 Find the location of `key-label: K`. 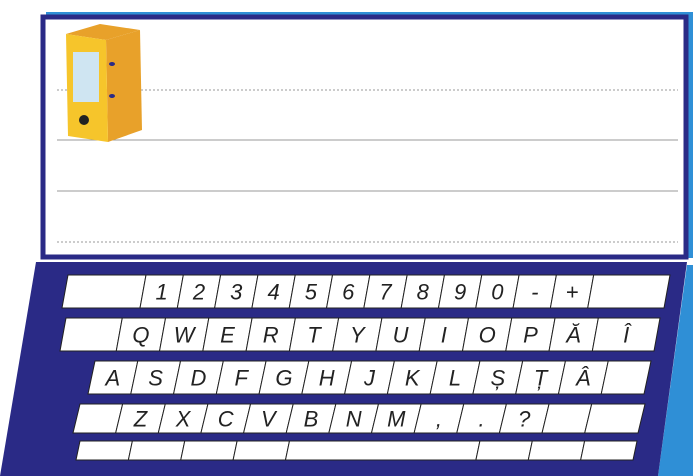

key-label: K is located at coordinates (413, 378).